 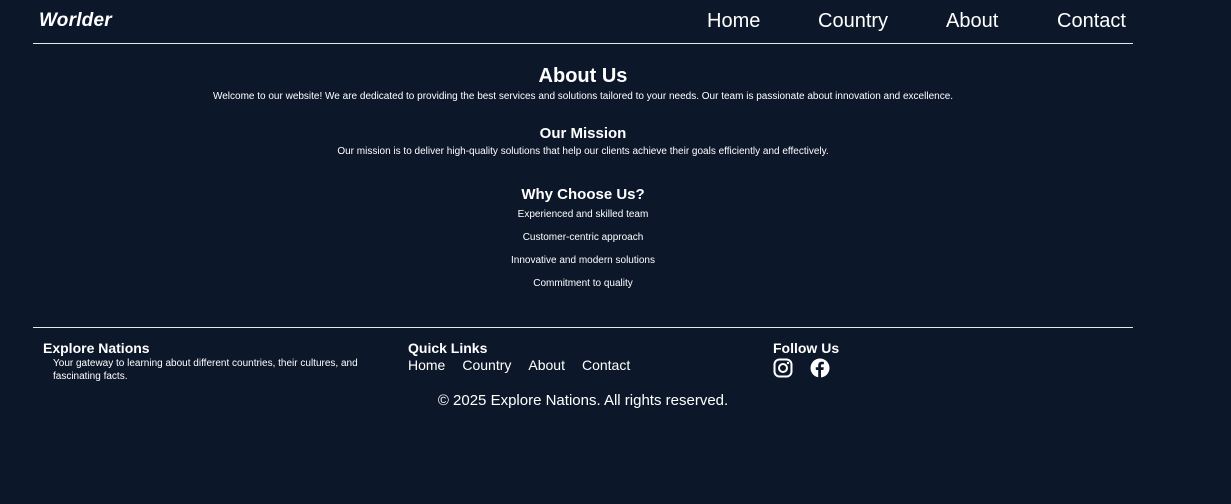 I want to click on follow-title: Follow Us, so click(x=806, y=348).